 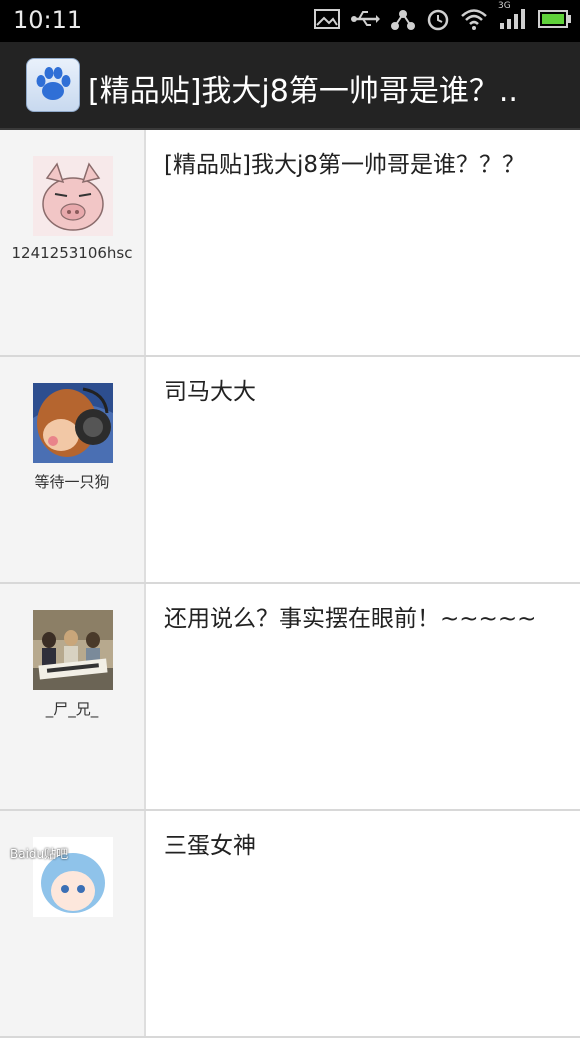 I want to click on image-icon, so click(x=327, y=21).